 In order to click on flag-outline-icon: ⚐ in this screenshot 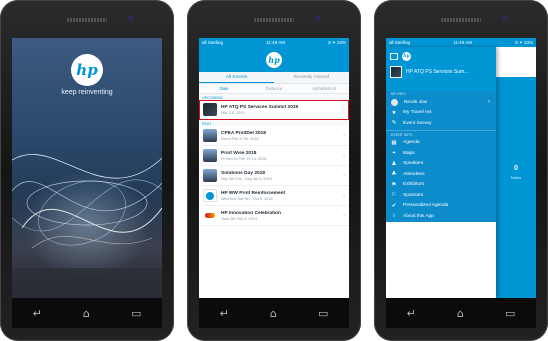, I will do `click(394, 195)`.